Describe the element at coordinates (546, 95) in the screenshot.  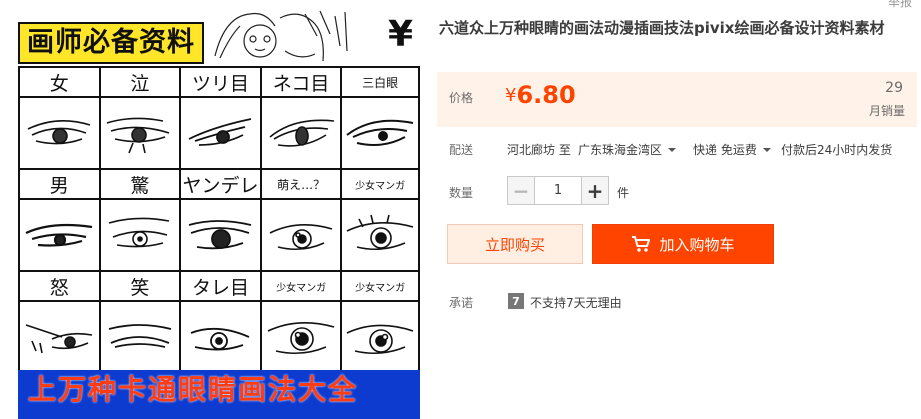
I see `price-amount: 6.80` at that location.